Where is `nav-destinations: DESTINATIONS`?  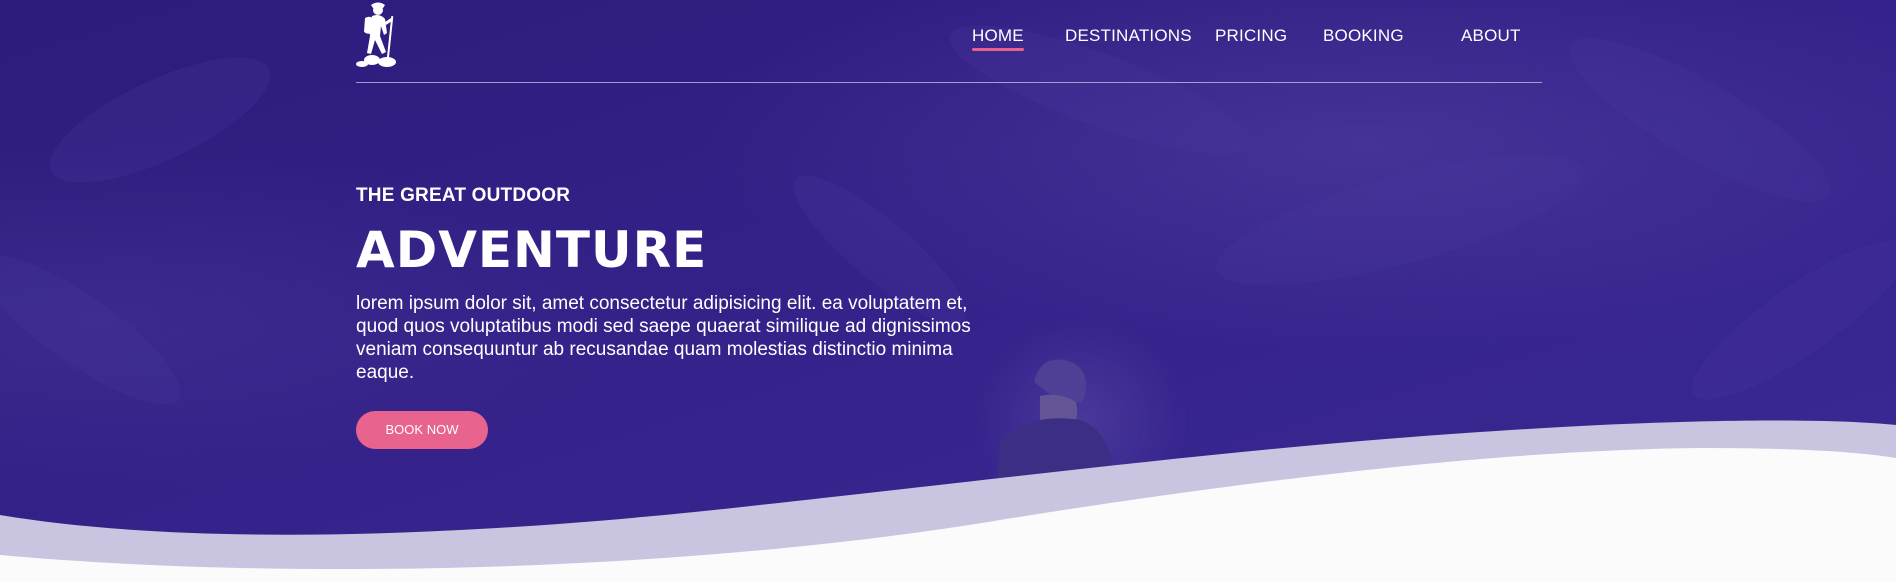 nav-destinations: DESTINATIONS is located at coordinates (1128, 36).